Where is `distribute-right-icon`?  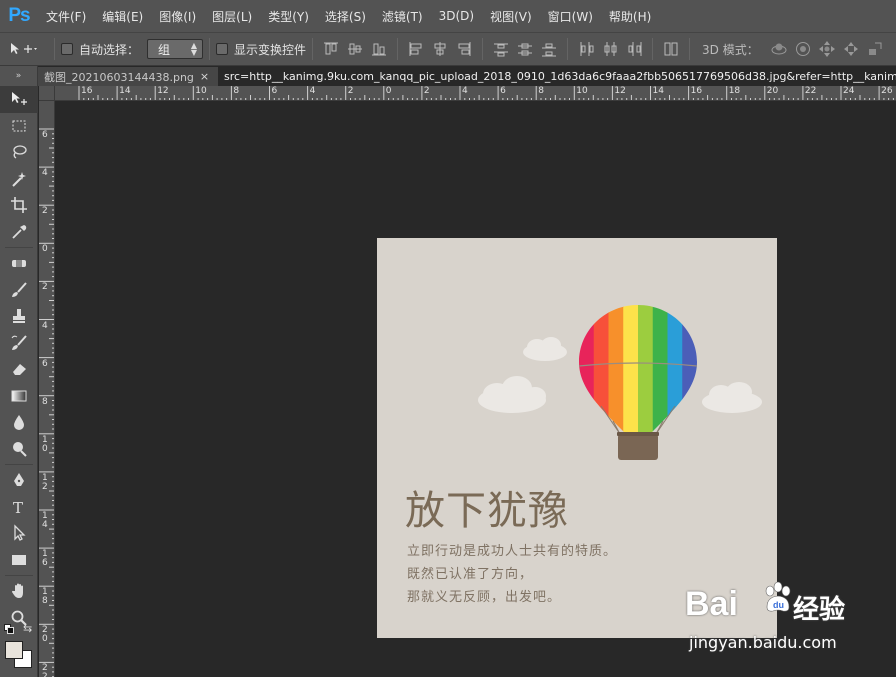
distribute-right-icon is located at coordinates (634, 49).